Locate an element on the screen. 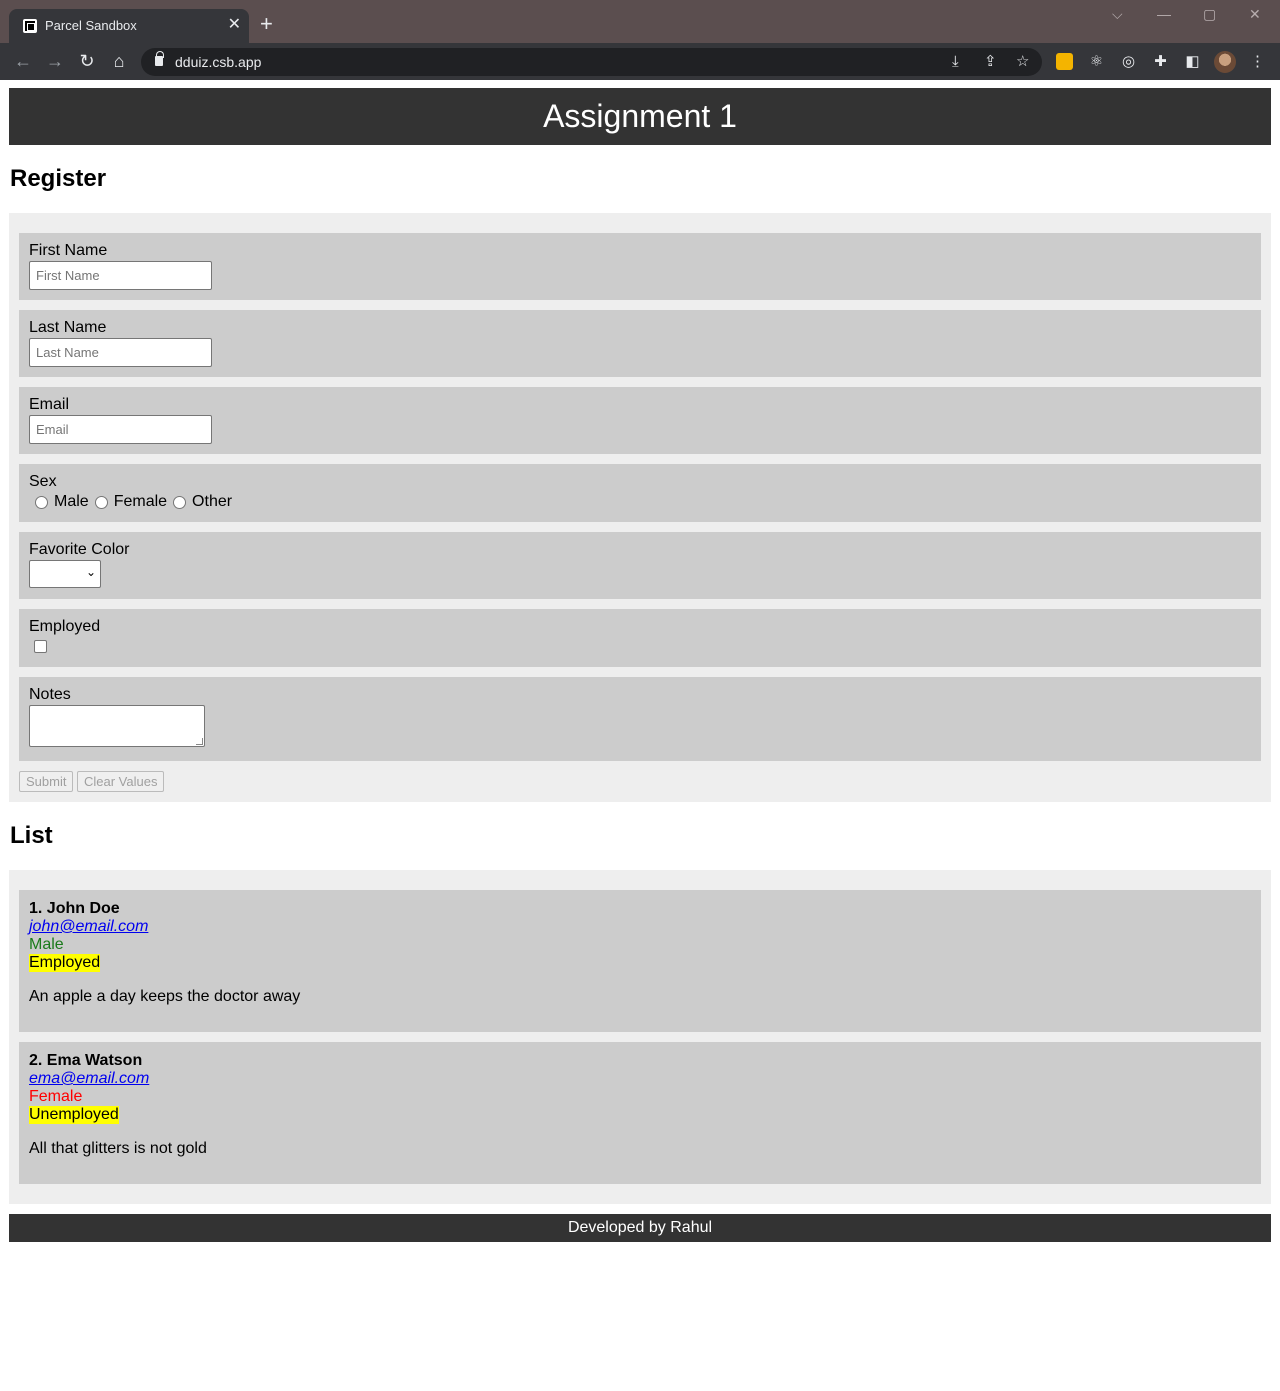 The height and width of the screenshot is (1391, 1280). lock-icon is located at coordinates (159, 58).